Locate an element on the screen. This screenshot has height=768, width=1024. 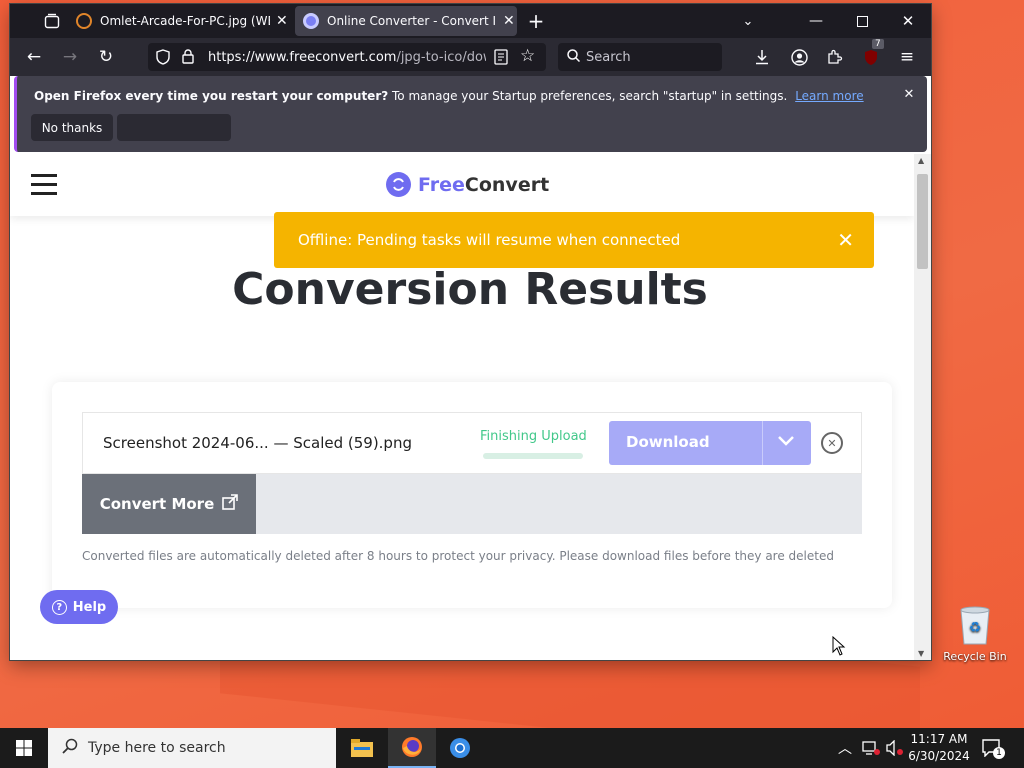
page-scrollbar: ▲ ▼ is located at coordinates (922, 407).